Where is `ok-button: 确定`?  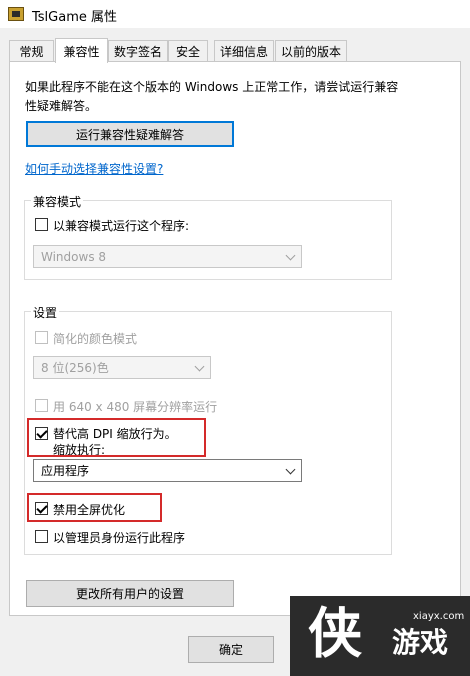
ok-button: 确定 is located at coordinates (231, 649).